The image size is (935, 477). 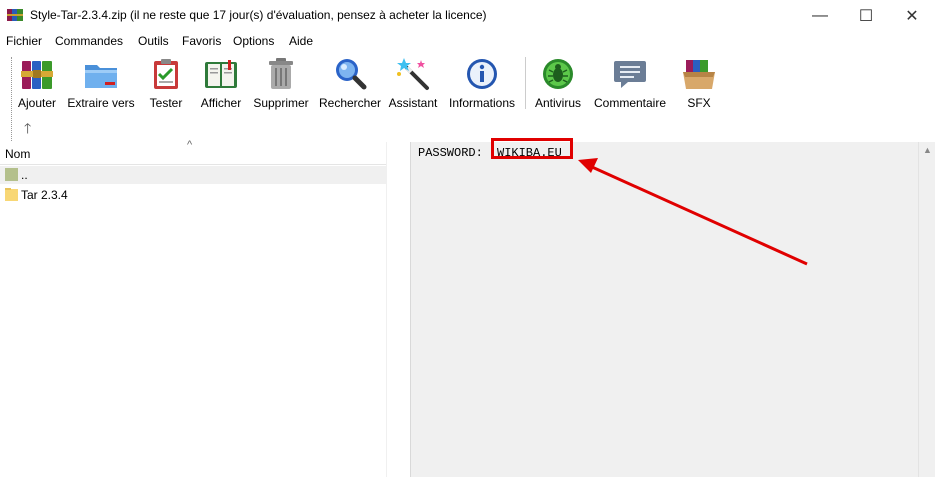 I want to click on file-row-name: .., so click(x=24, y=175).